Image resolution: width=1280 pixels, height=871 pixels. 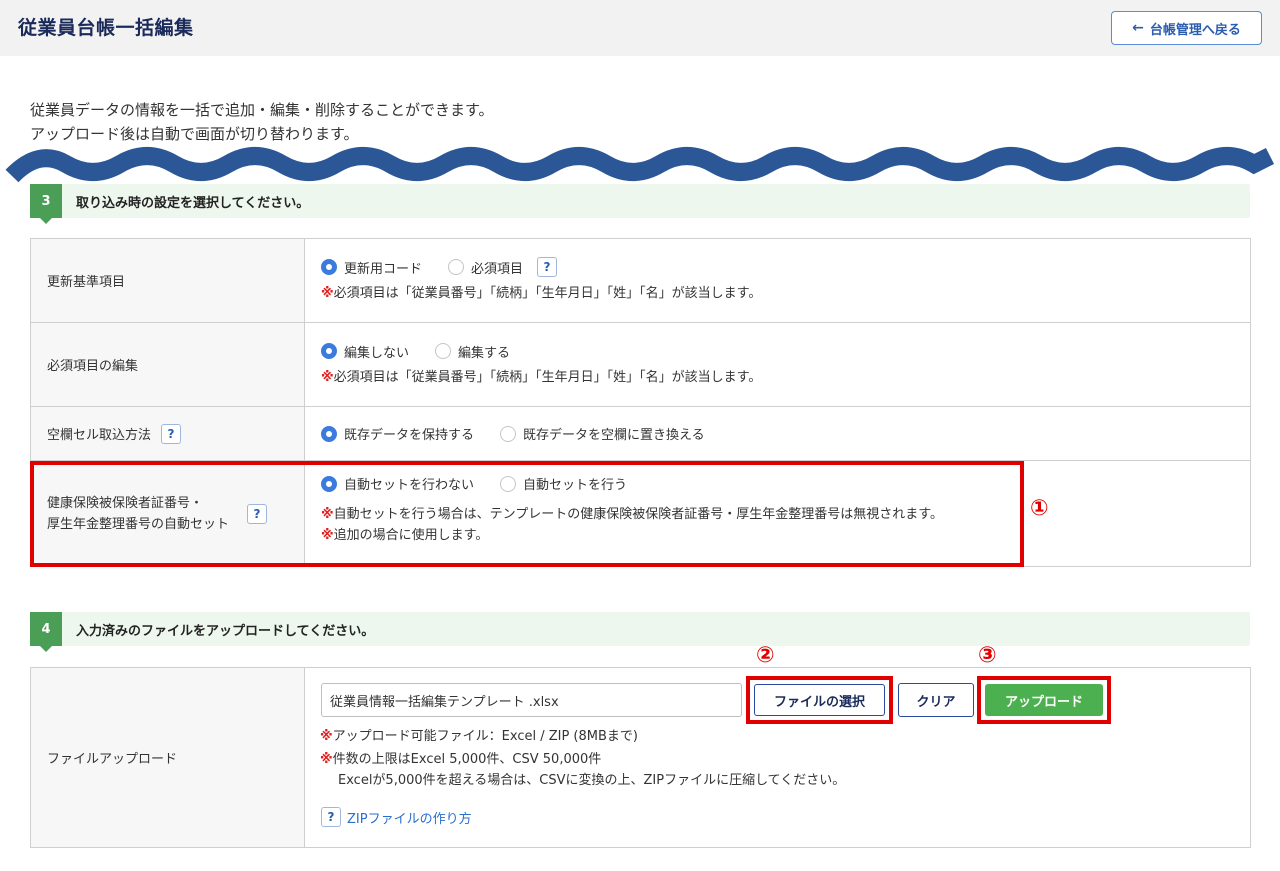 What do you see at coordinates (167, 364) in the screenshot?
I see `required-edit-label: 必須項目の編集` at bounding box center [167, 364].